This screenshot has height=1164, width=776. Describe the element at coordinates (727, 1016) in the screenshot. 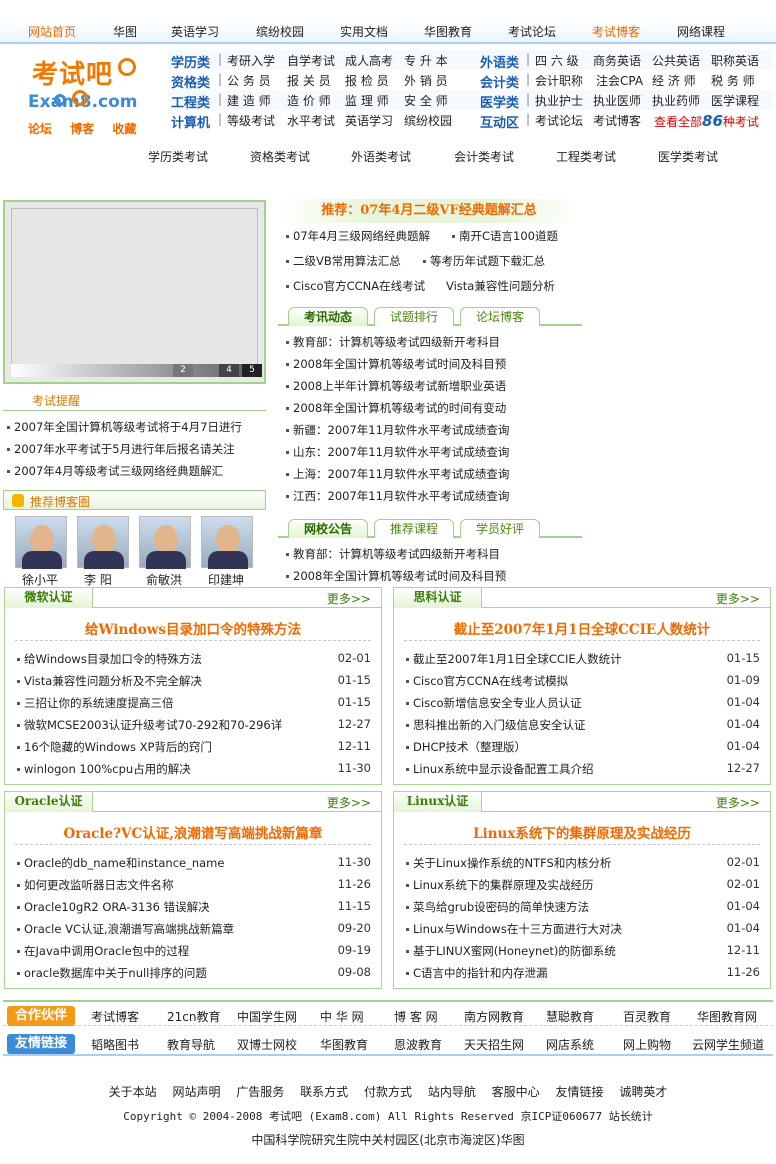

I see `partner-link: 华图教育网` at that location.